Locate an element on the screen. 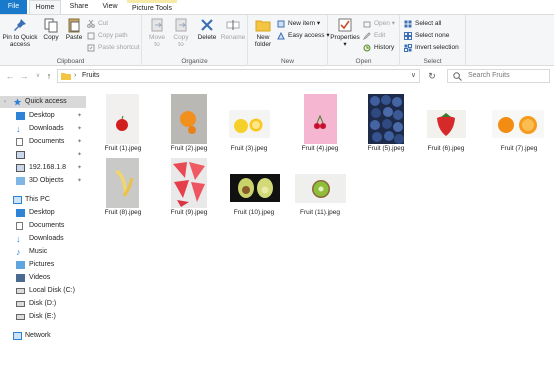 The height and width of the screenshot is (365, 554). up-arrow-icon: ↑ is located at coordinates (49, 76).